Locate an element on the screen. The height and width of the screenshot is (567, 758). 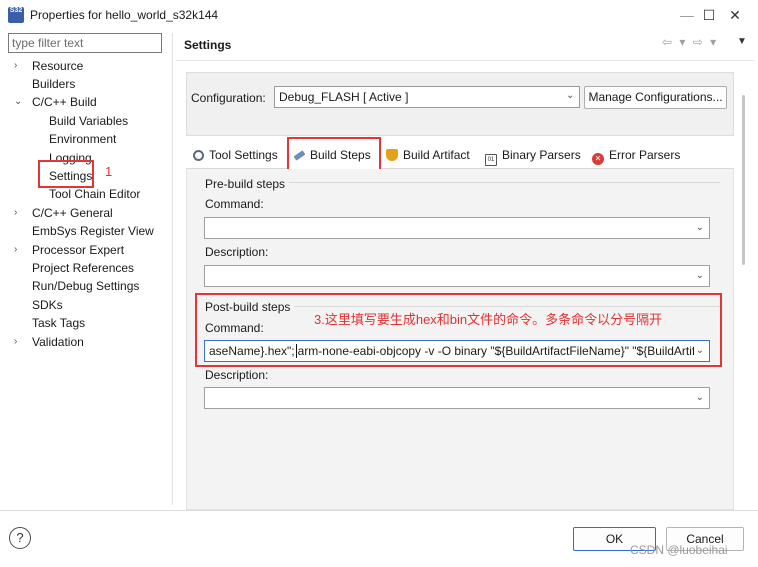
trophy-icon is located at coordinates (392, 155).